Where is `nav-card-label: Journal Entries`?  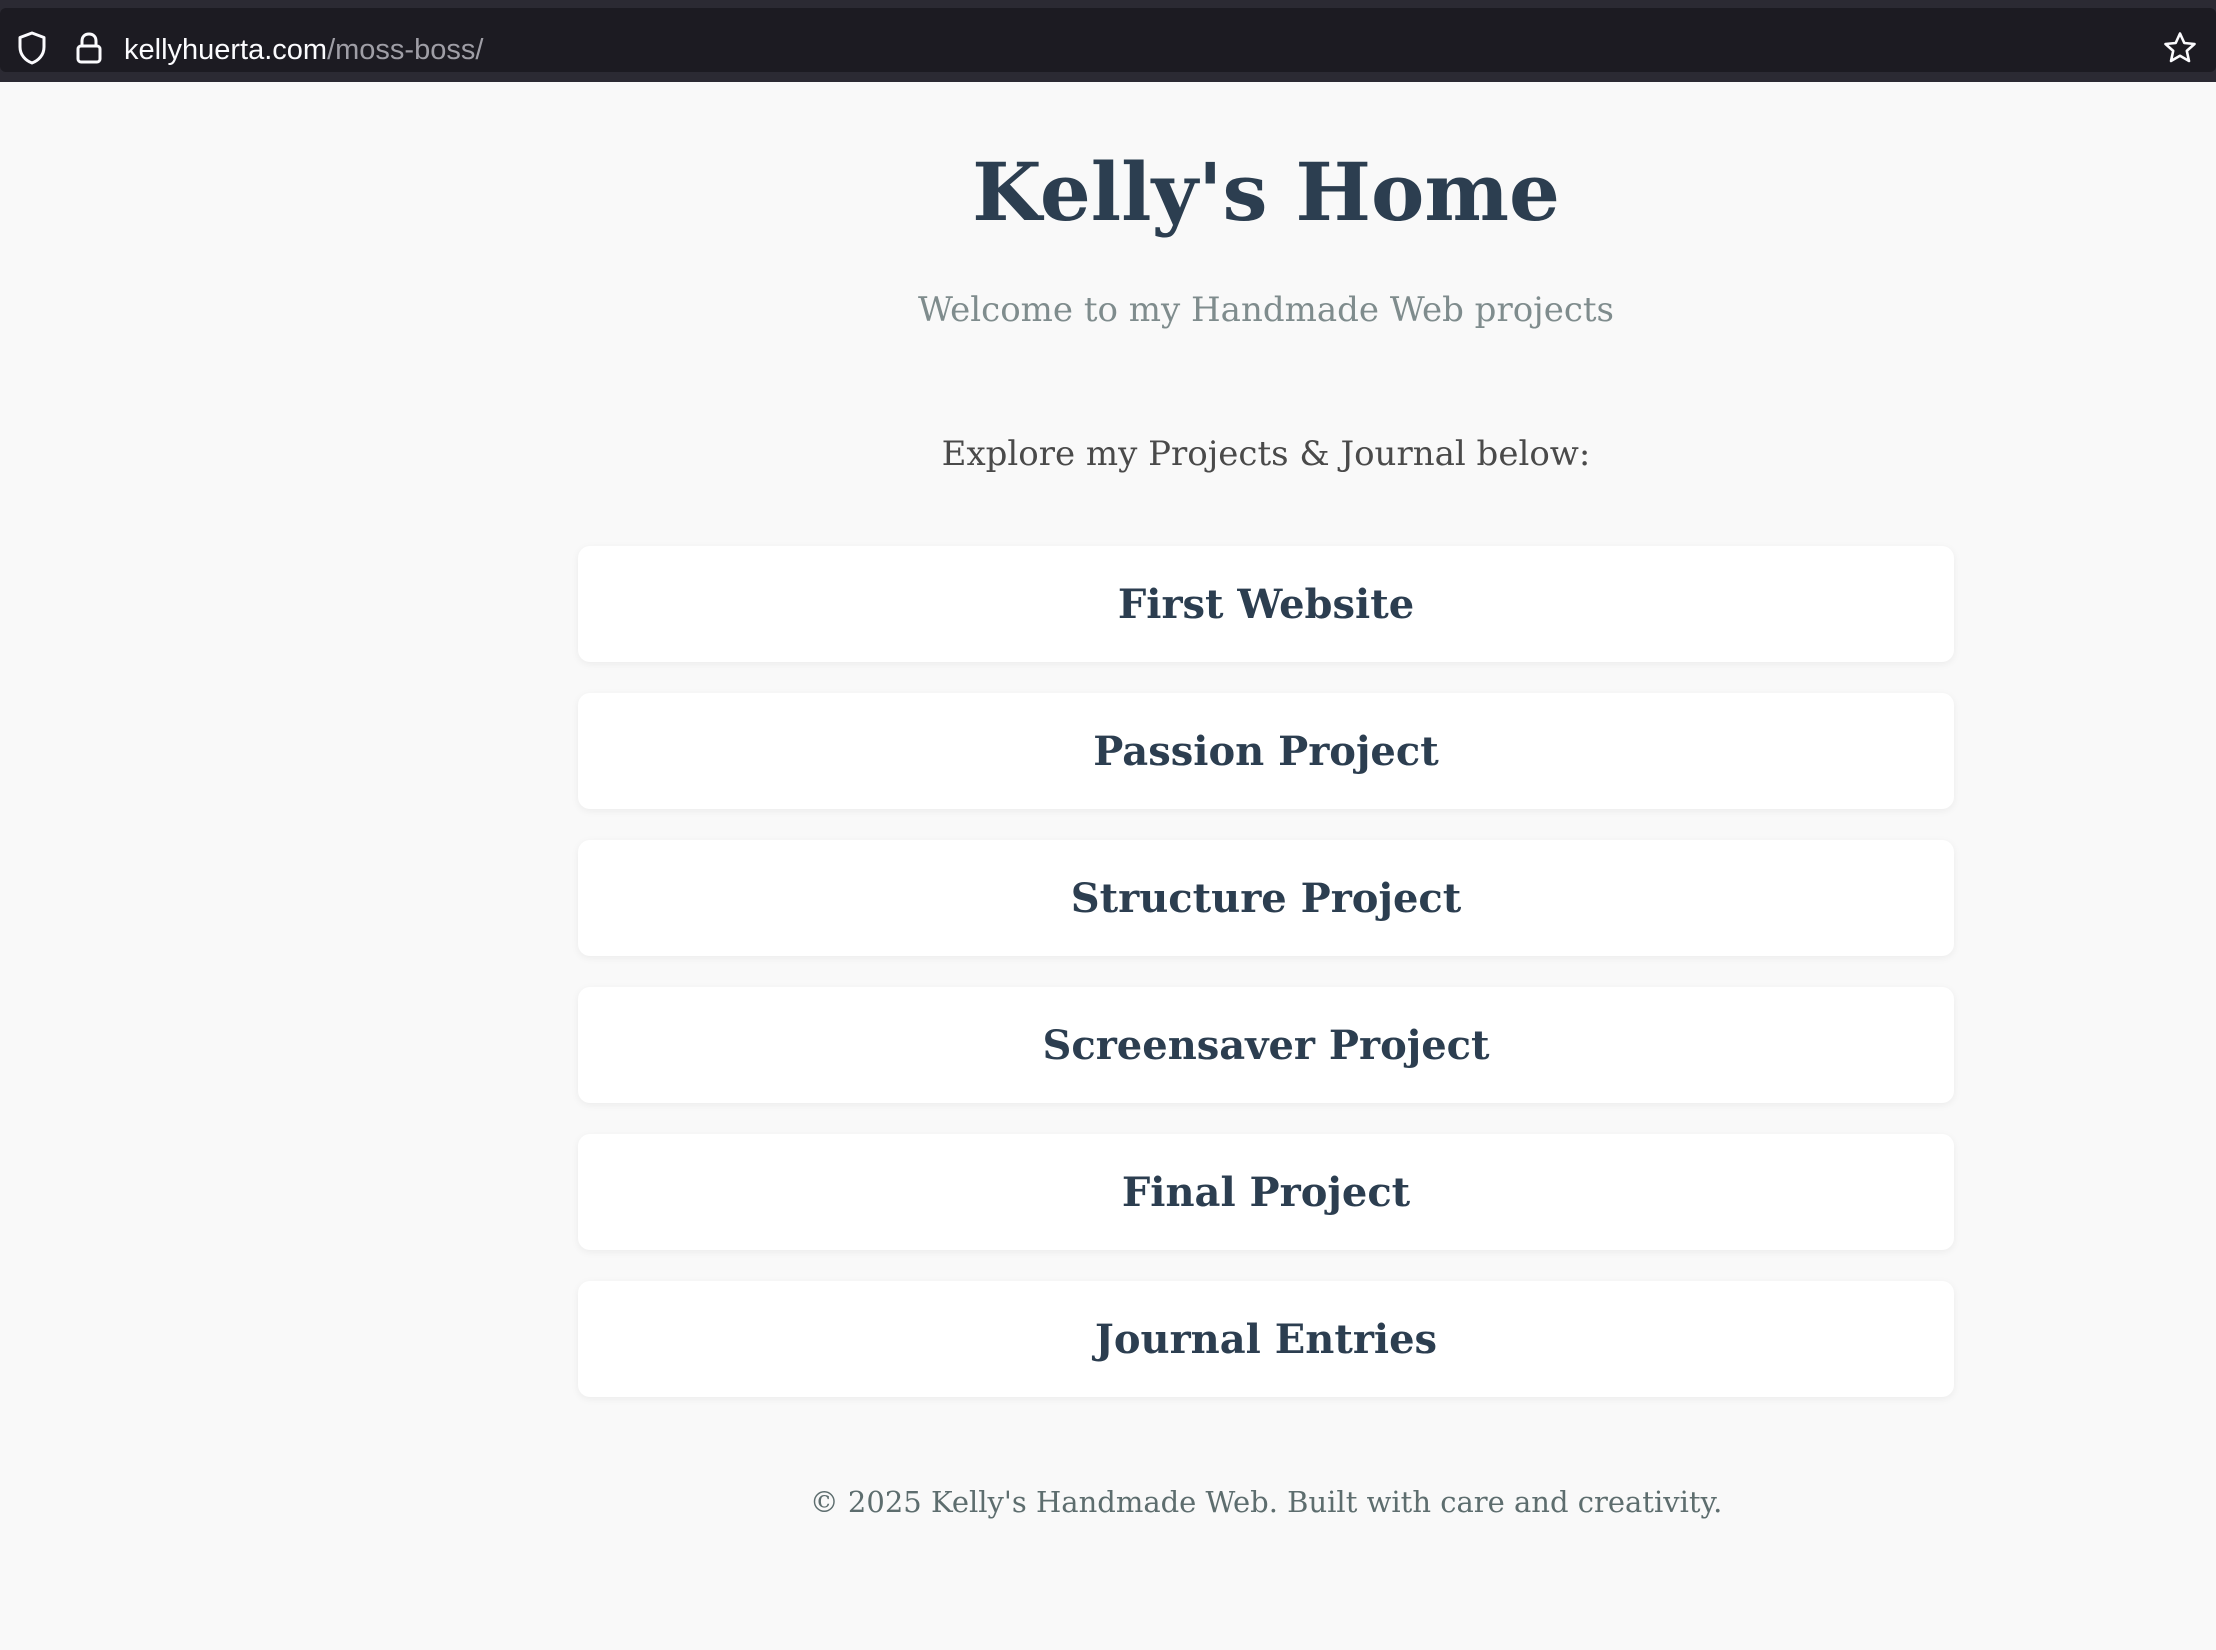
nav-card-label: Journal Entries is located at coordinates (1266, 1339).